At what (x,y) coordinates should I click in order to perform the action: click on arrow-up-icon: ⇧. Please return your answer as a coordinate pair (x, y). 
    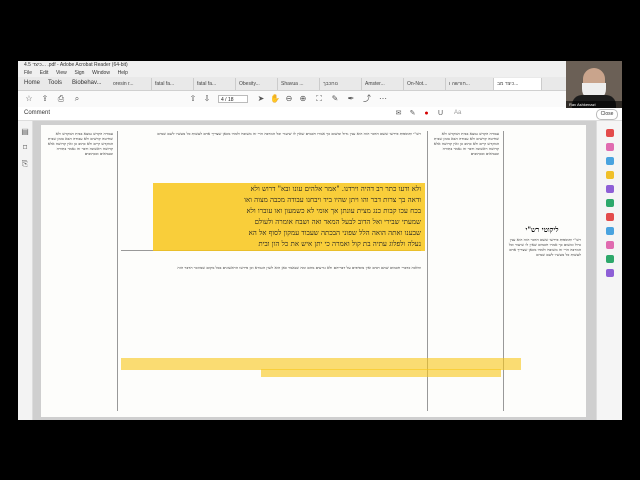
    Looking at the image, I should click on (193, 99).